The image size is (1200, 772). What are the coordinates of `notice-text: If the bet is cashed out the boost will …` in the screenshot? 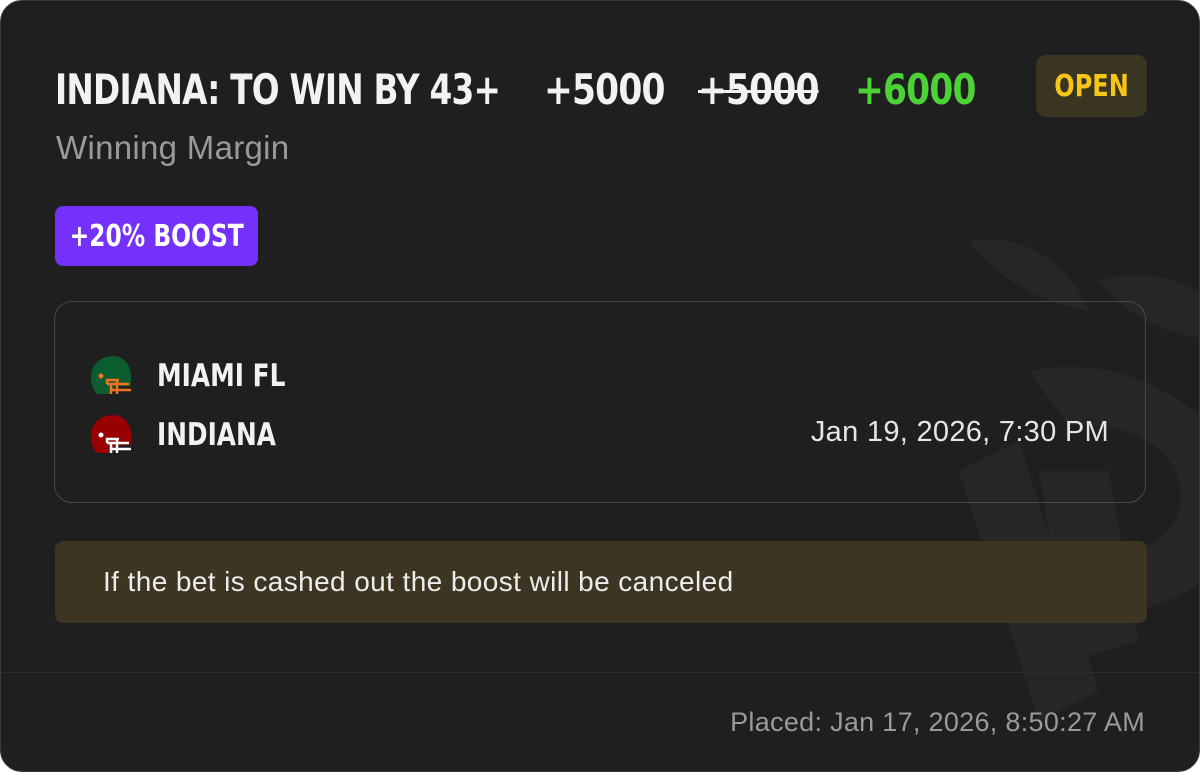 It's located at (418, 581).